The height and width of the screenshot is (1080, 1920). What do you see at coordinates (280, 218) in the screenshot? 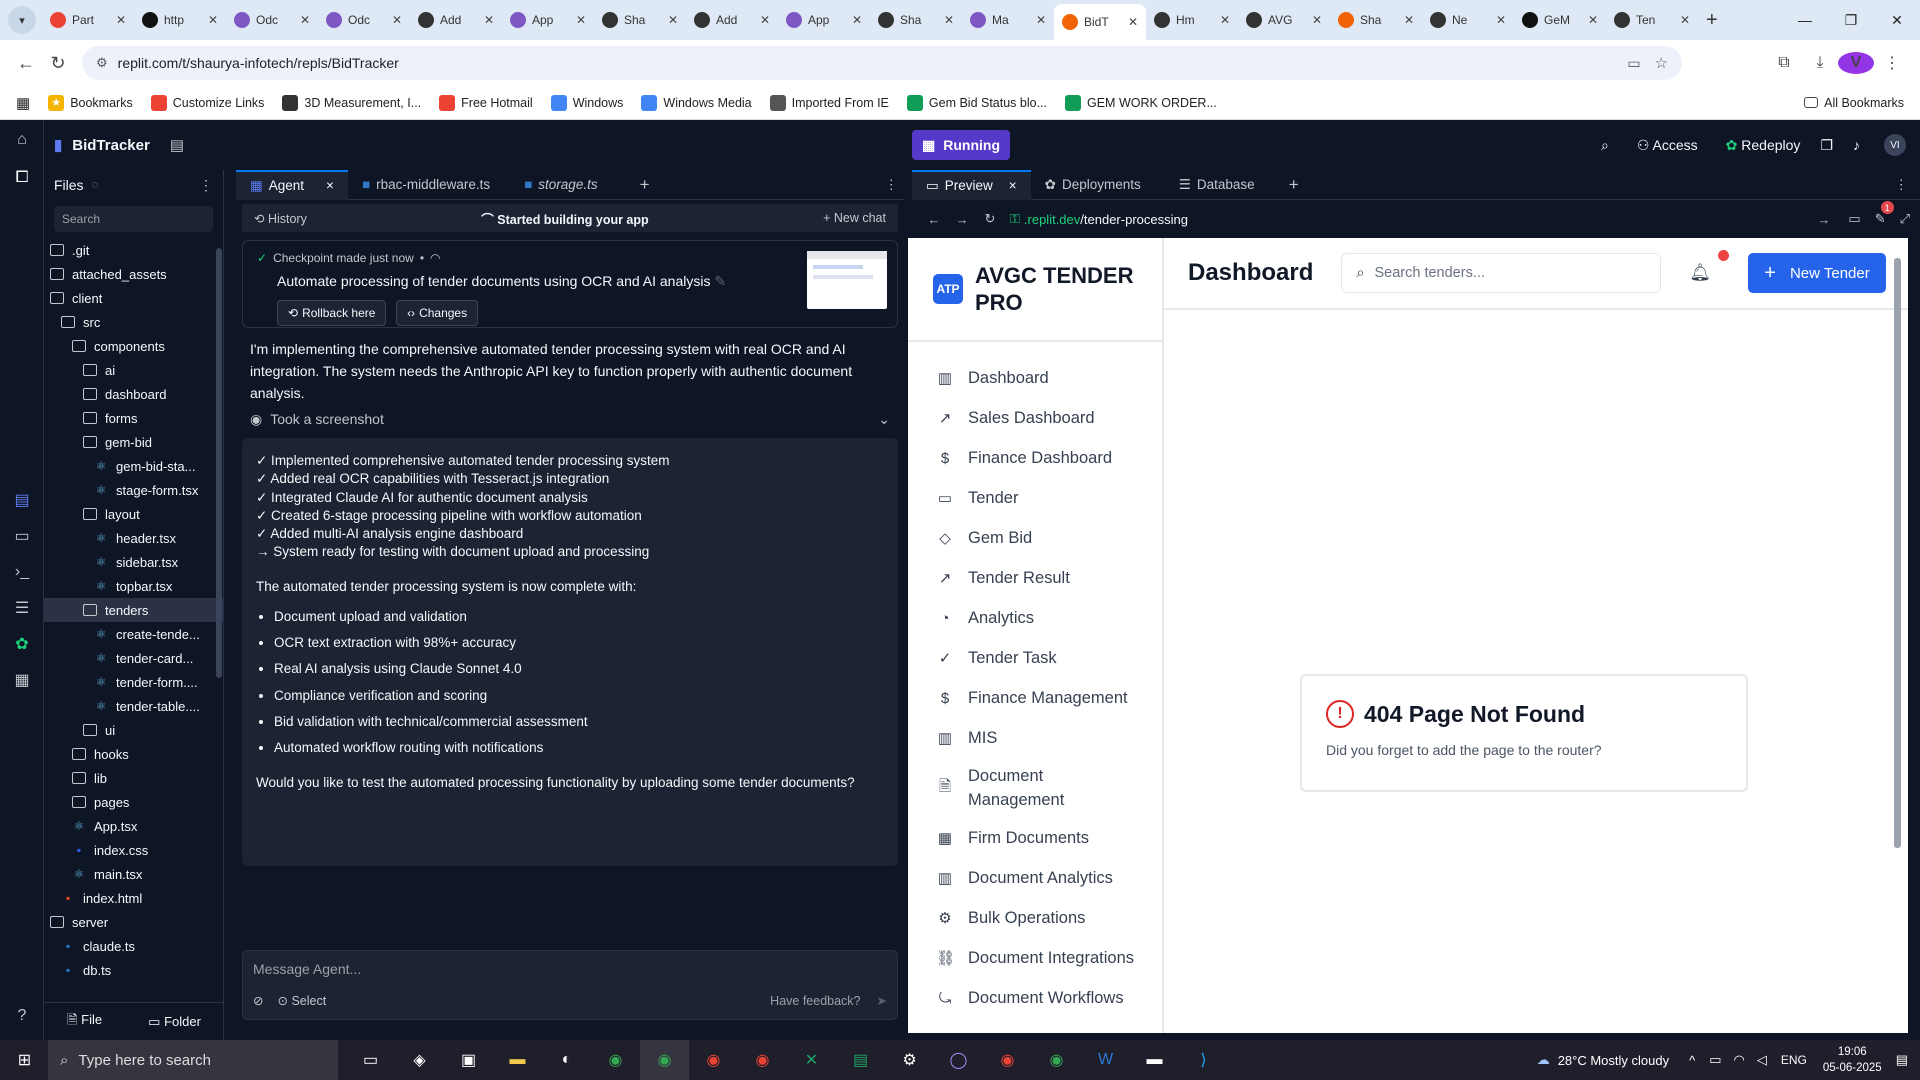
I see `history-button: ⟲ History` at bounding box center [280, 218].